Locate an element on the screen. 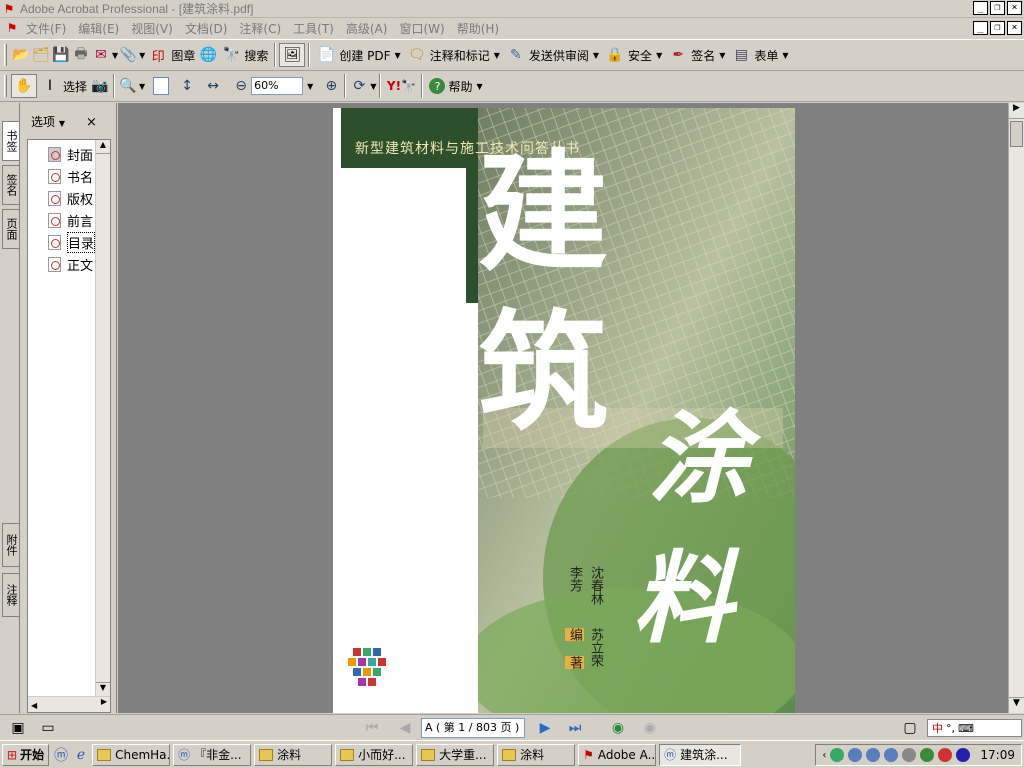 The height and width of the screenshot is (768, 1024). create-pdf-button: 📄 创建 PDF ▼ is located at coordinates (358, 55).